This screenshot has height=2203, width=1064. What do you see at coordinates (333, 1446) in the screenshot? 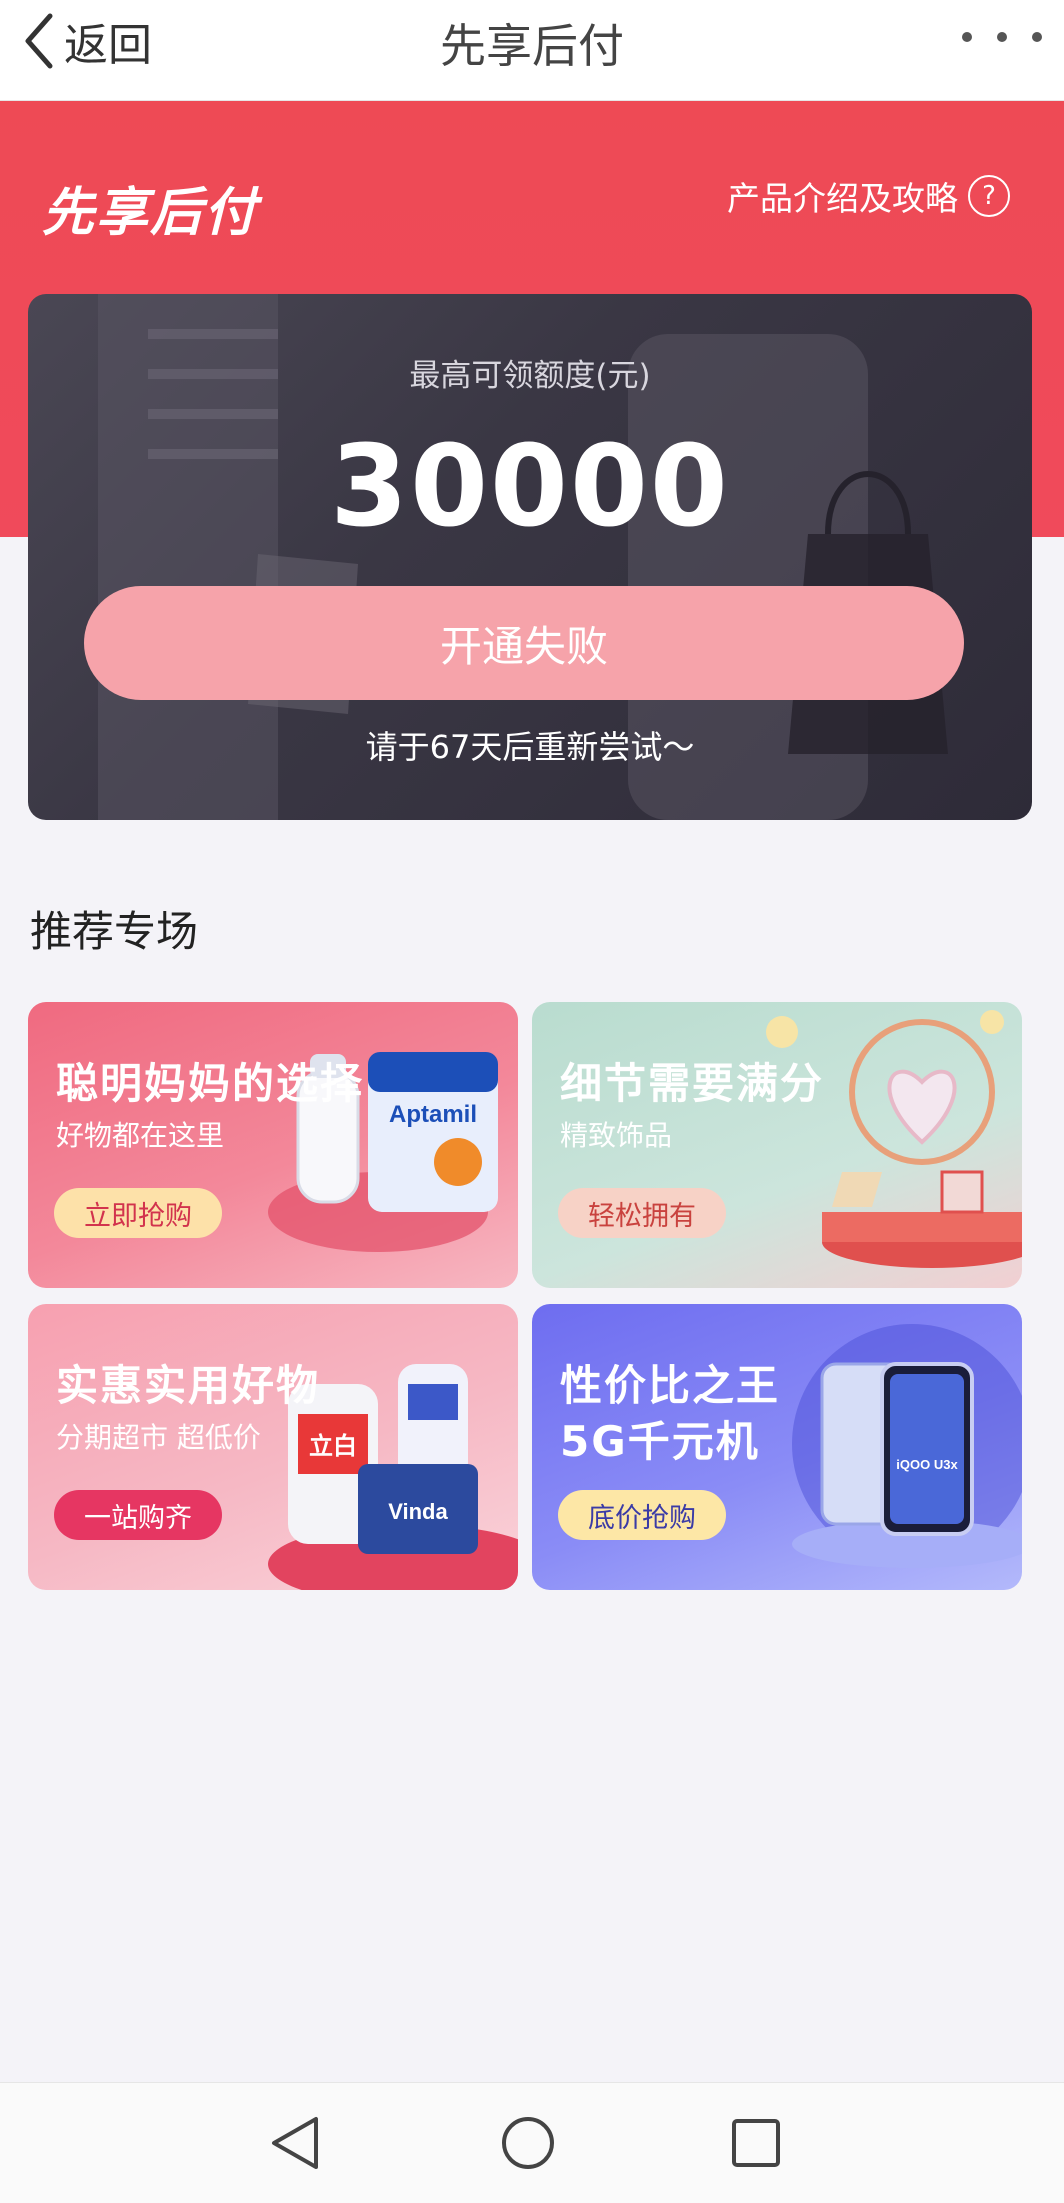
I see `svg-text: 立白` at bounding box center [333, 1446].